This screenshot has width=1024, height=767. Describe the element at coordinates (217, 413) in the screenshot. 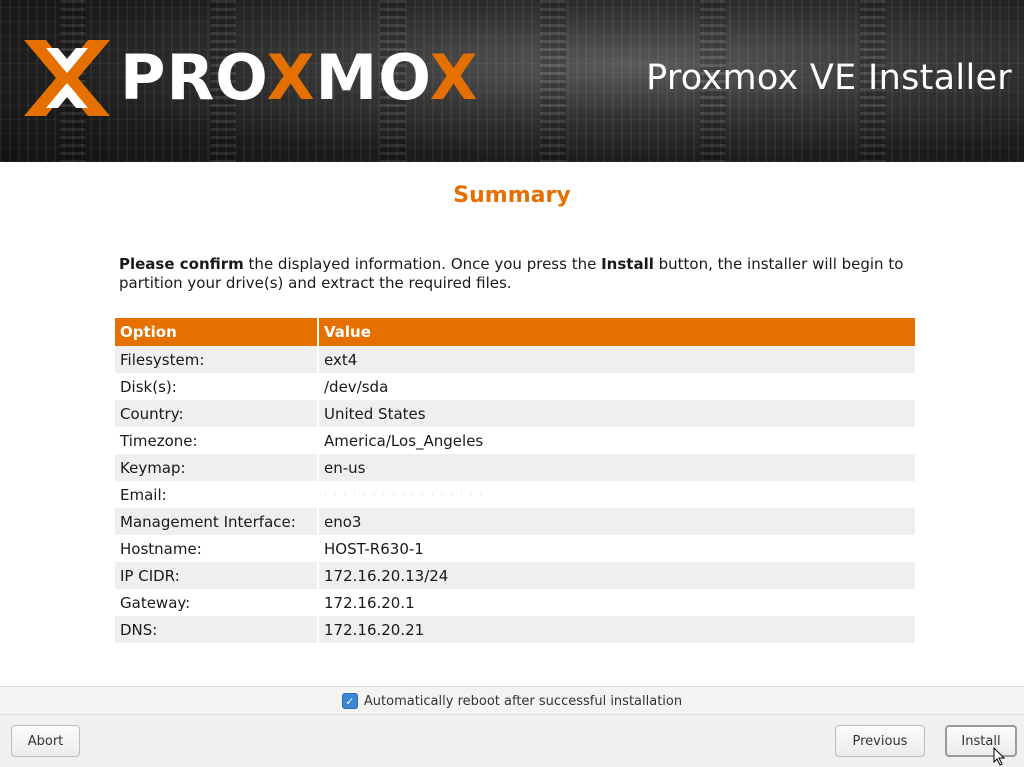

I see `option-cell: Country:` at that location.